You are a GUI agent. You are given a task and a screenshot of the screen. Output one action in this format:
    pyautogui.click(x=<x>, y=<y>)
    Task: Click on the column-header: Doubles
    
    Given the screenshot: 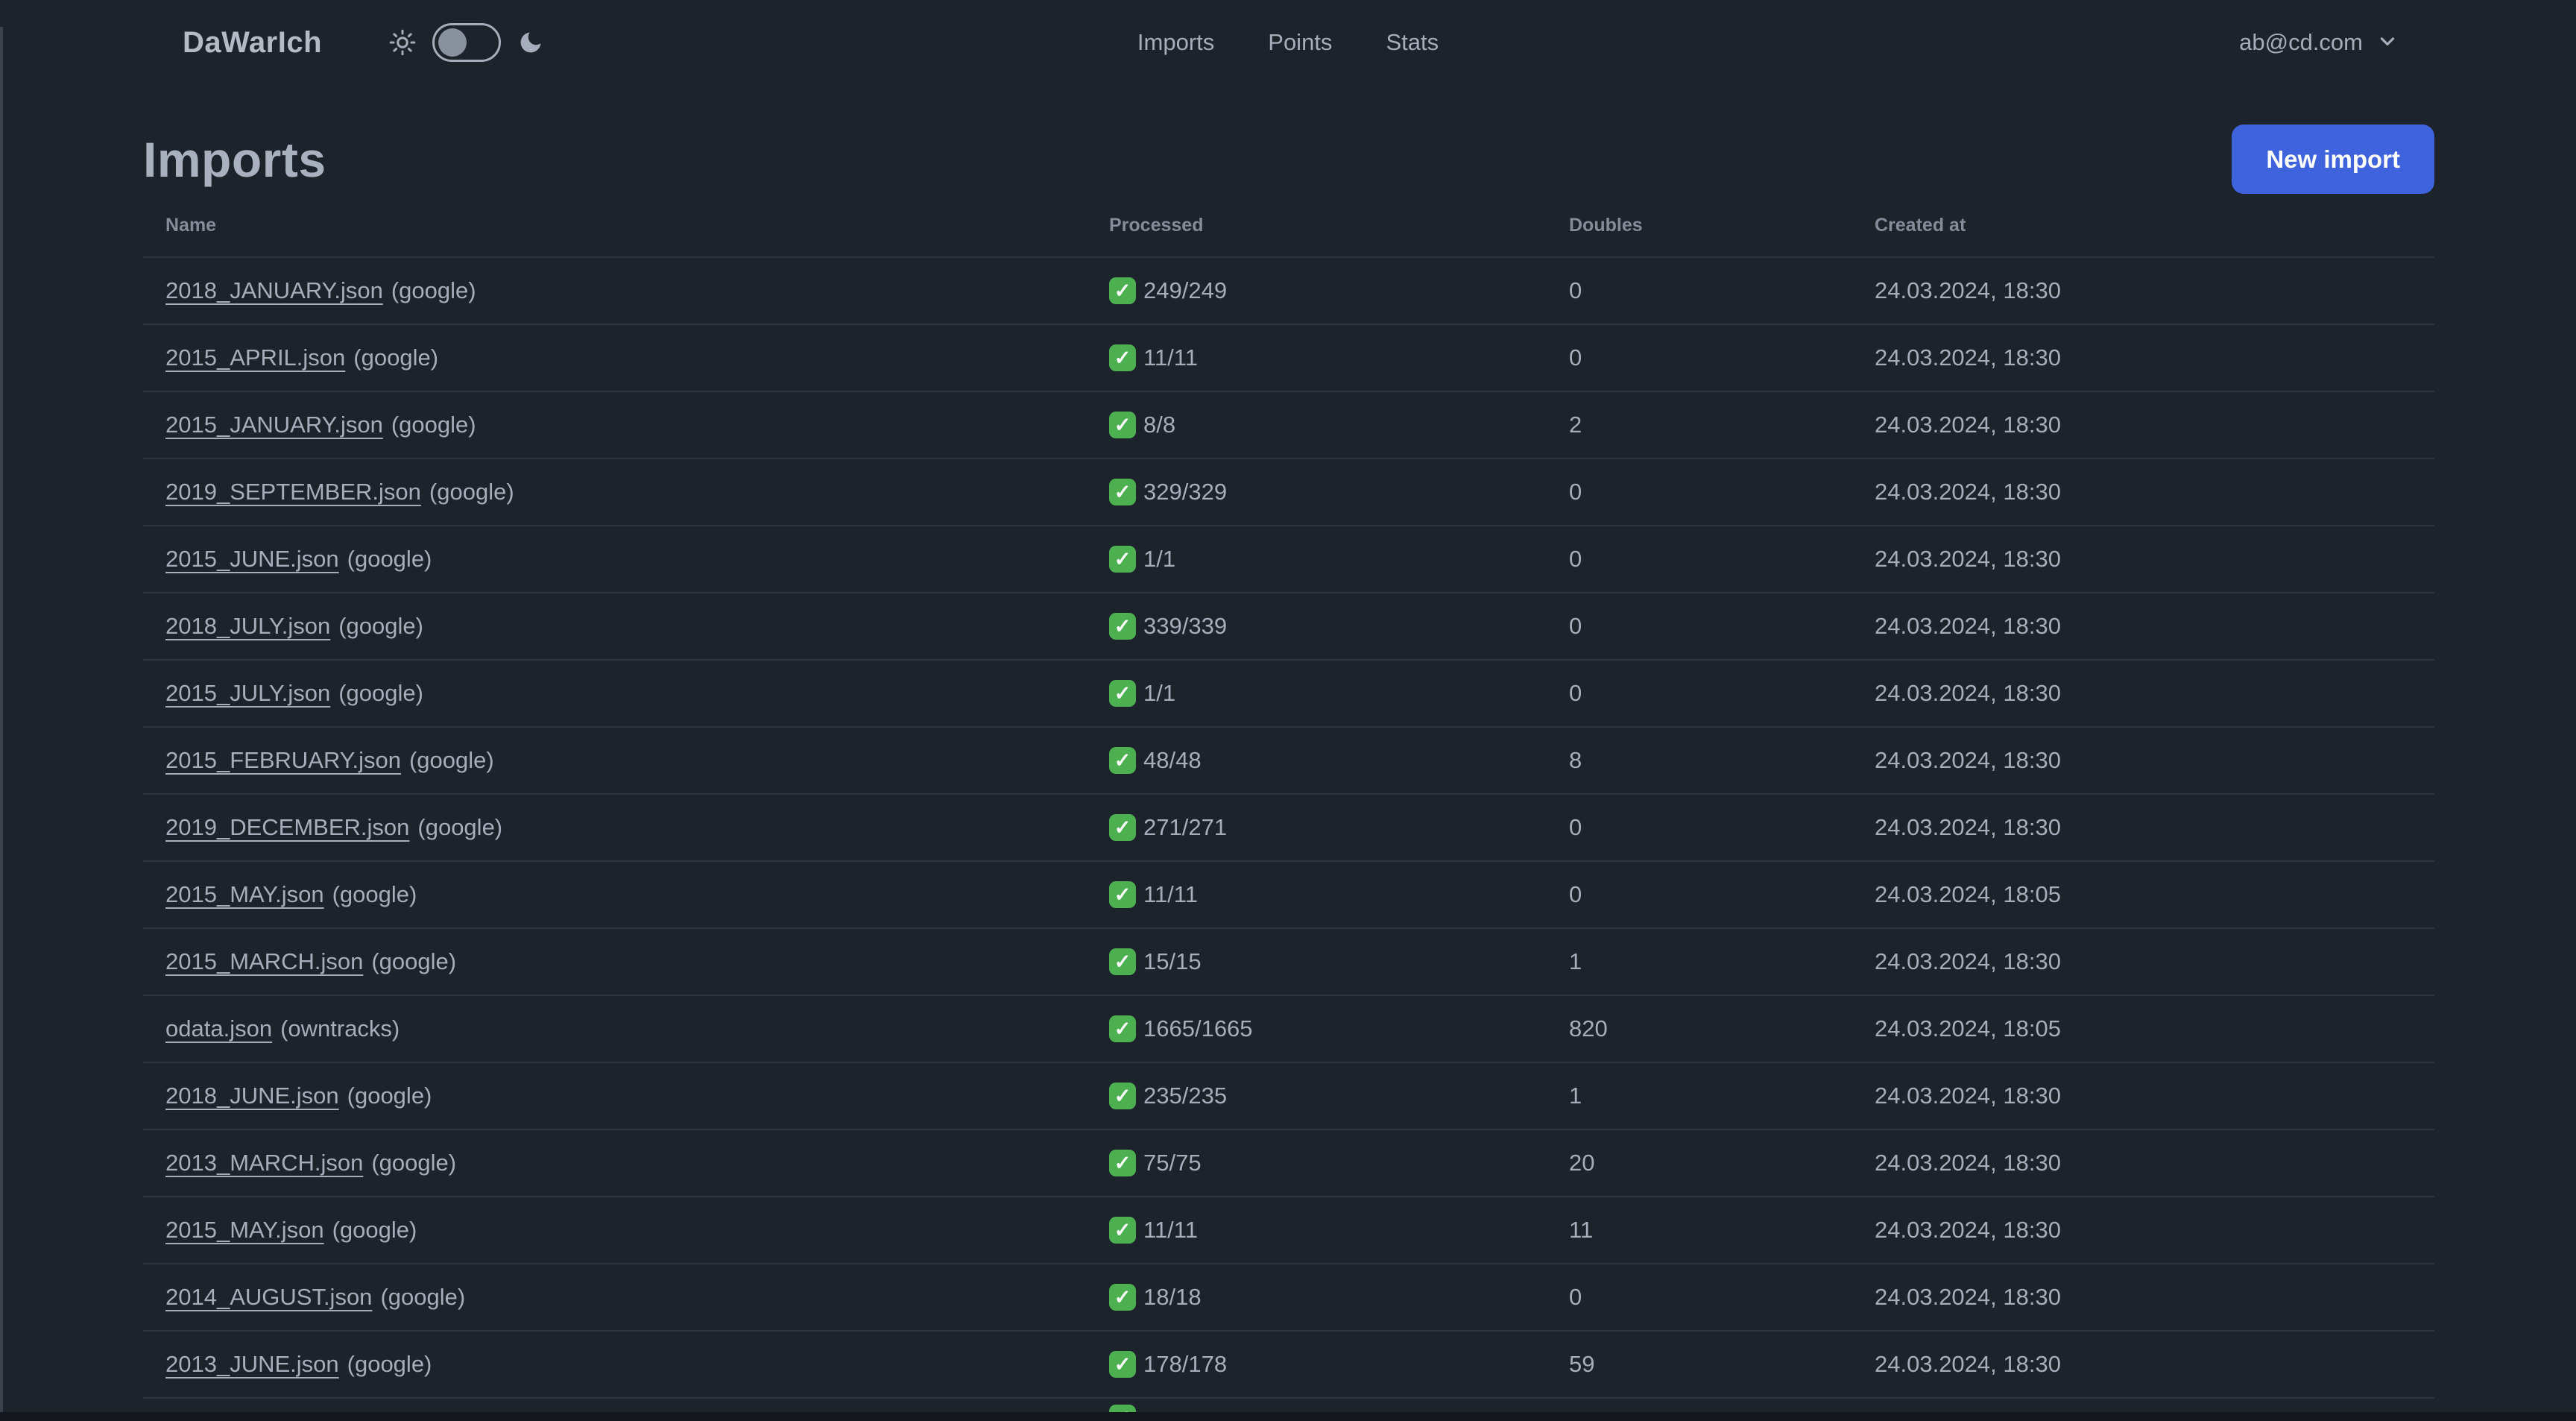 What is the action you would take?
    pyautogui.click(x=1606, y=225)
    